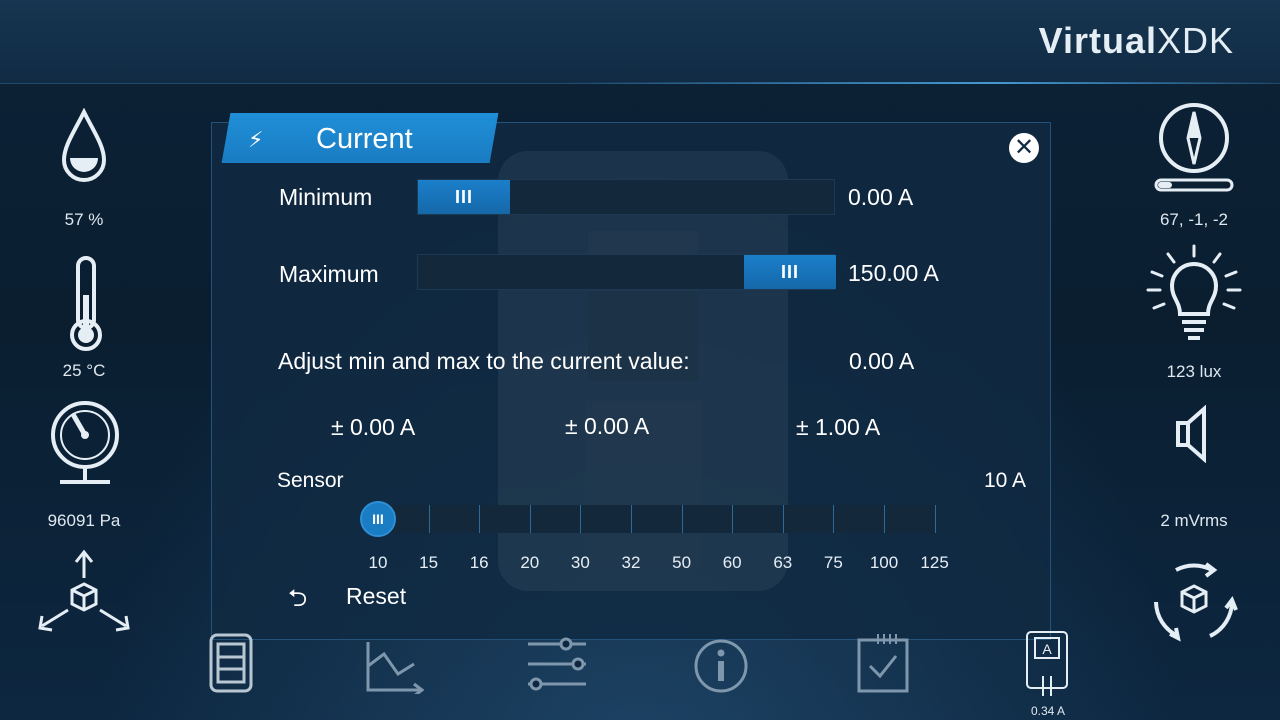 The height and width of the screenshot is (720, 1280). Describe the element at coordinates (84, 590) in the screenshot. I see `accelerometer-axes-icon` at that location.